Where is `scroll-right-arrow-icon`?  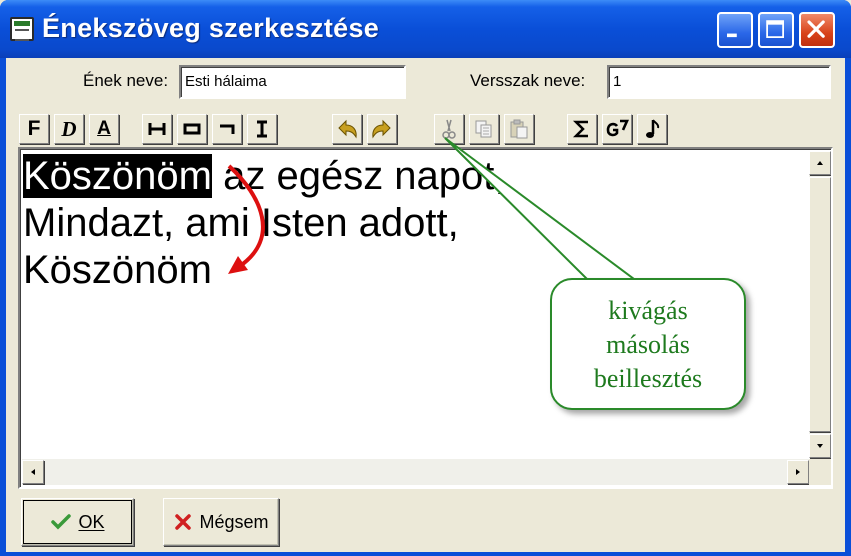 scroll-right-arrow-icon is located at coordinates (798, 472).